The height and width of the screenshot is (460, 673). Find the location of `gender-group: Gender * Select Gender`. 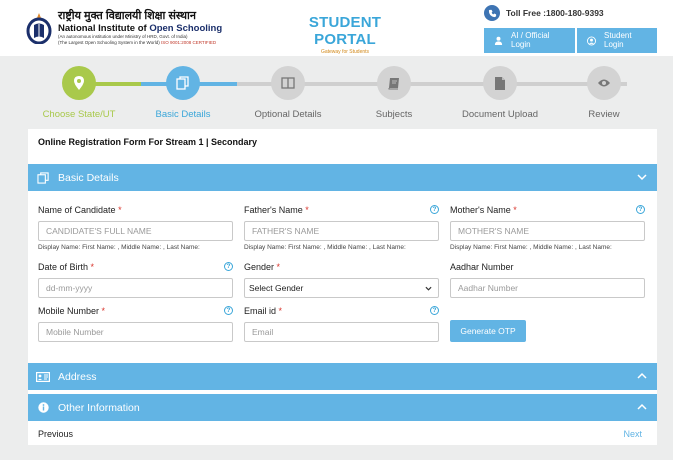

gender-group: Gender * Select Gender is located at coordinates (341, 280).